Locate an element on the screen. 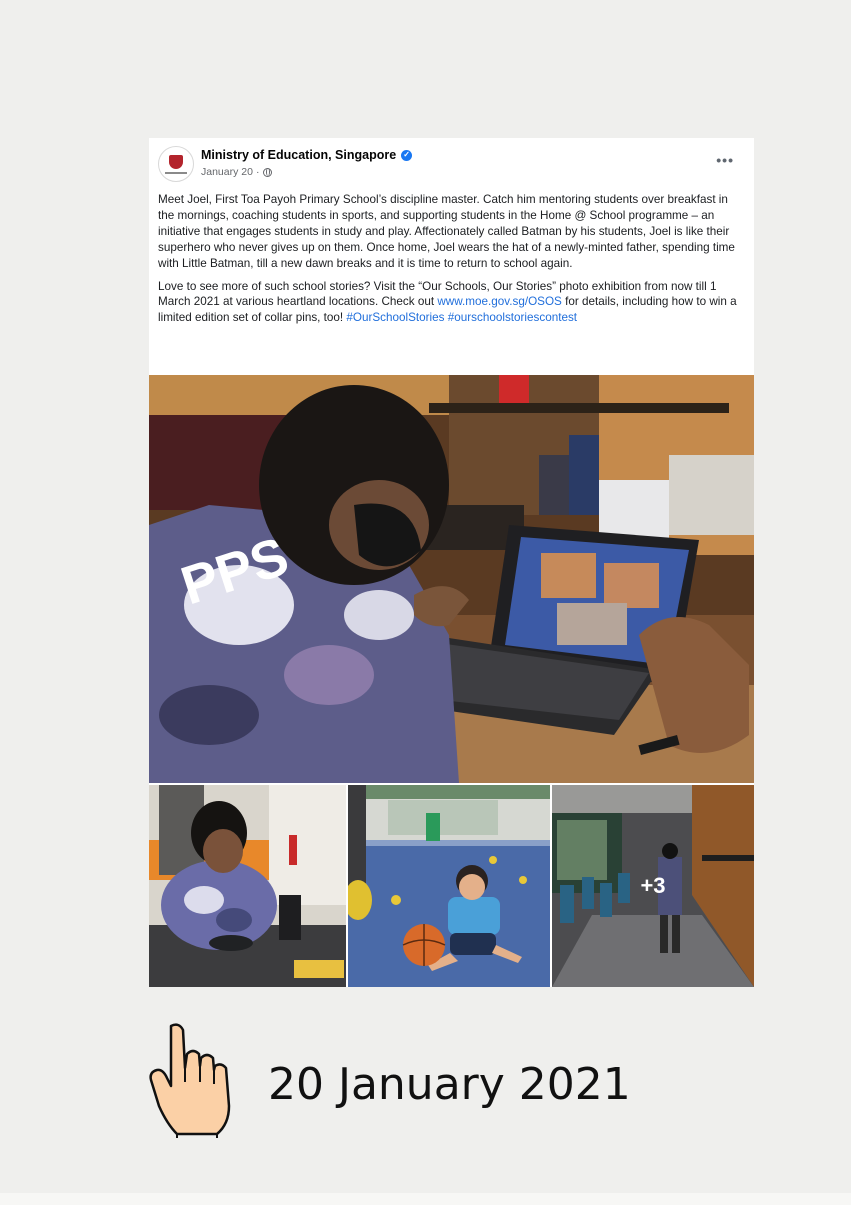  photo-thumbnails: +3 is located at coordinates (451, 886).